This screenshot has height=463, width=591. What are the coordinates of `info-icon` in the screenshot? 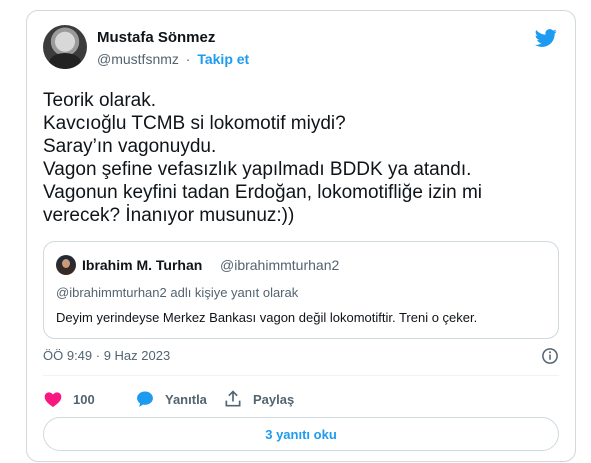 It's located at (550, 356).